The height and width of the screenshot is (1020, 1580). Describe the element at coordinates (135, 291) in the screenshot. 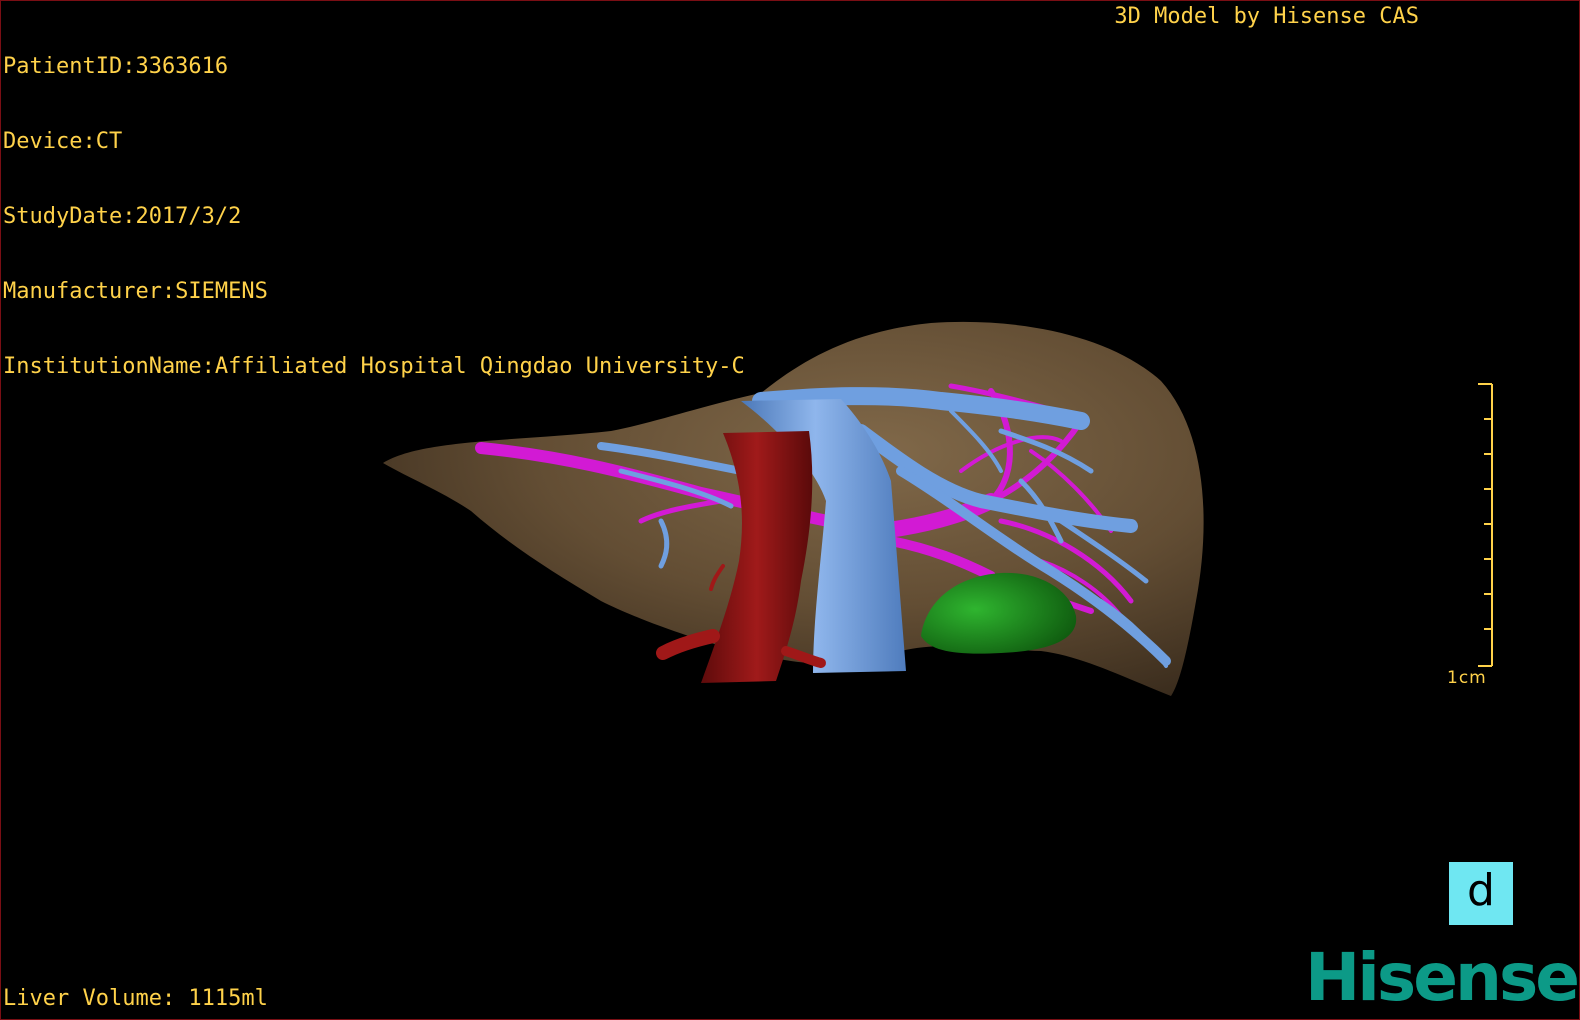

I see `manufacturer-text: Manufacturer:SIEMENS` at that location.